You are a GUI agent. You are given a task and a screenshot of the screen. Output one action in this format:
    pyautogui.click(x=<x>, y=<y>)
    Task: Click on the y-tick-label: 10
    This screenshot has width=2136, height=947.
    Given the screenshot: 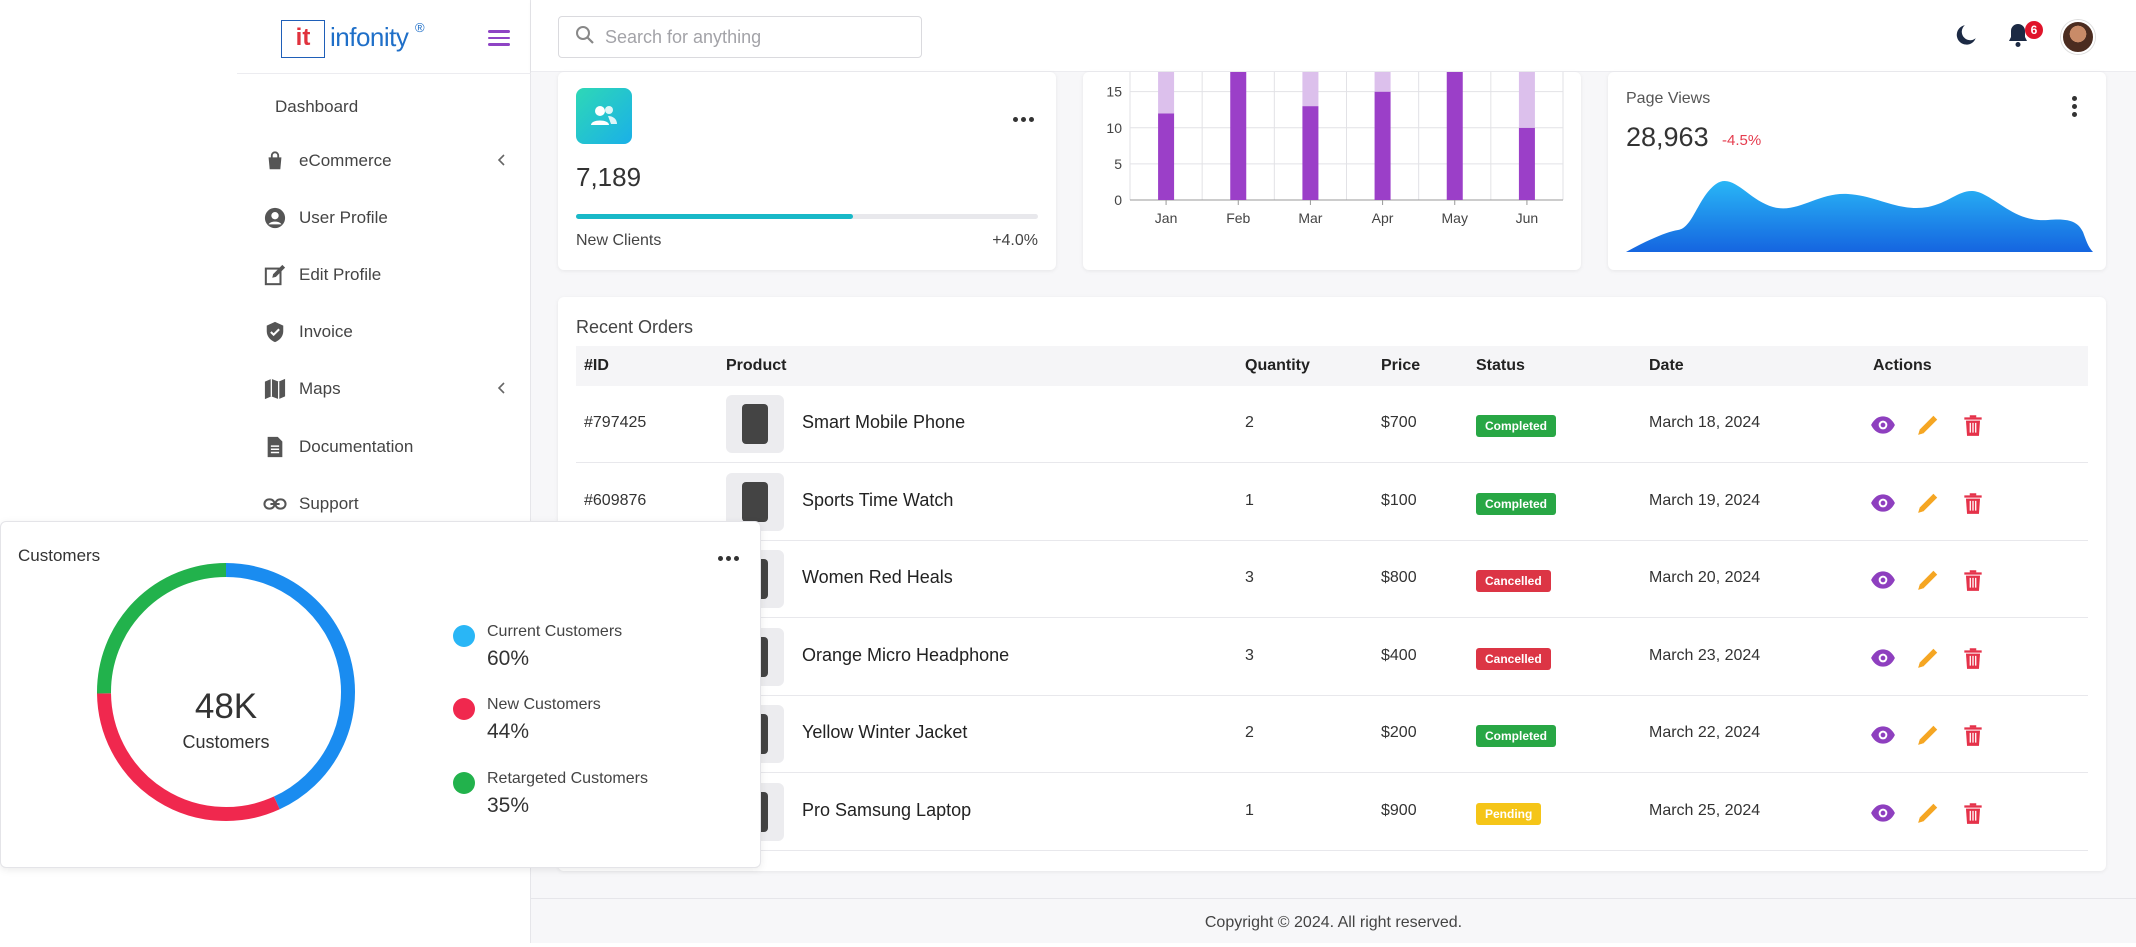 What is the action you would take?
    pyautogui.click(x=1114, y=128)
    